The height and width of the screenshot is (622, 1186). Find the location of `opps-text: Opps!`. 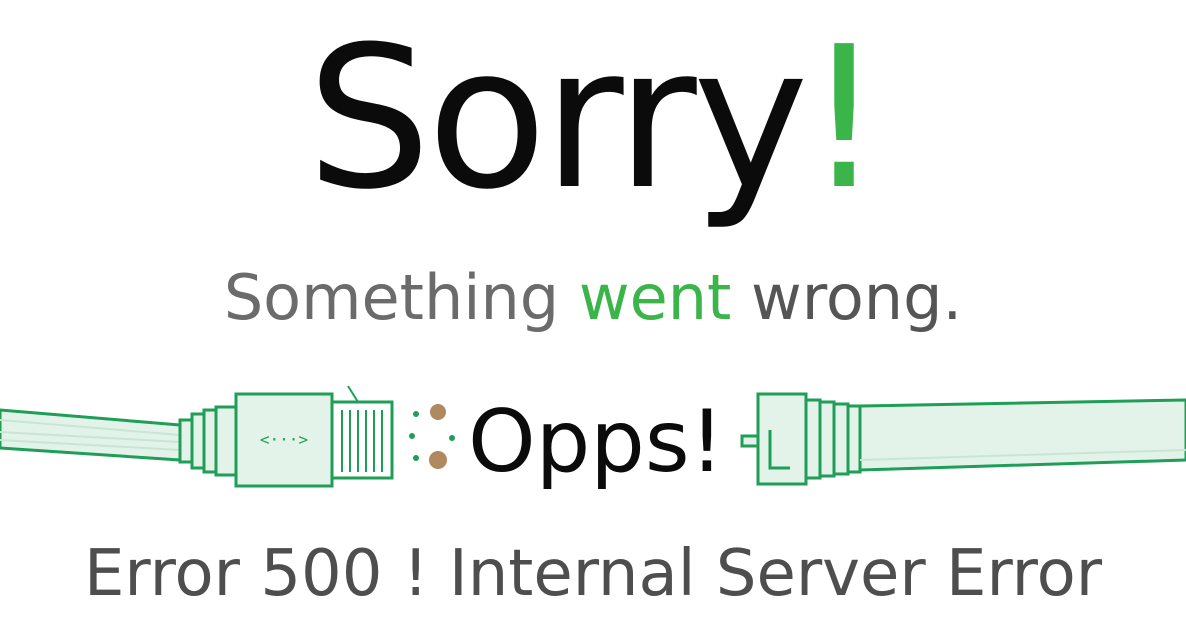

opps-text: Opps! is located at coordinates (596, 442).